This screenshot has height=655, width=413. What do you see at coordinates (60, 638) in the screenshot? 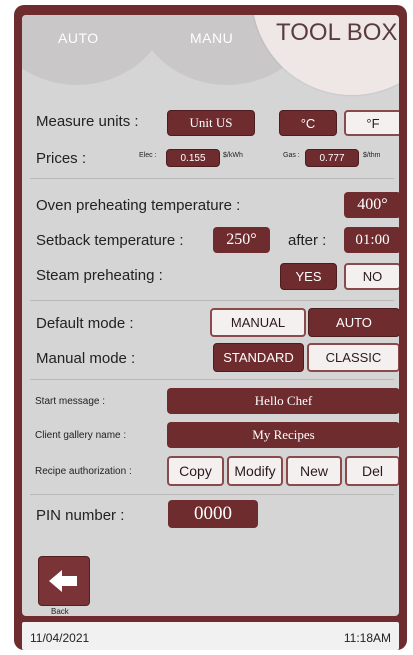
I see `status-date: 11/04/2021` at bounding box center [60, 638].